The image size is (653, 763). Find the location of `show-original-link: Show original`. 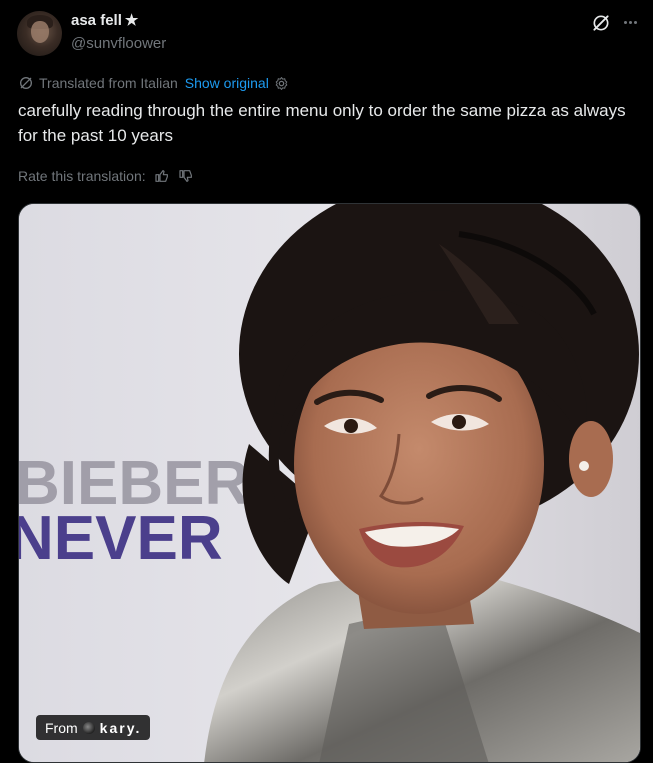

show-original-link: Show original is located at coordinates (227, 83).